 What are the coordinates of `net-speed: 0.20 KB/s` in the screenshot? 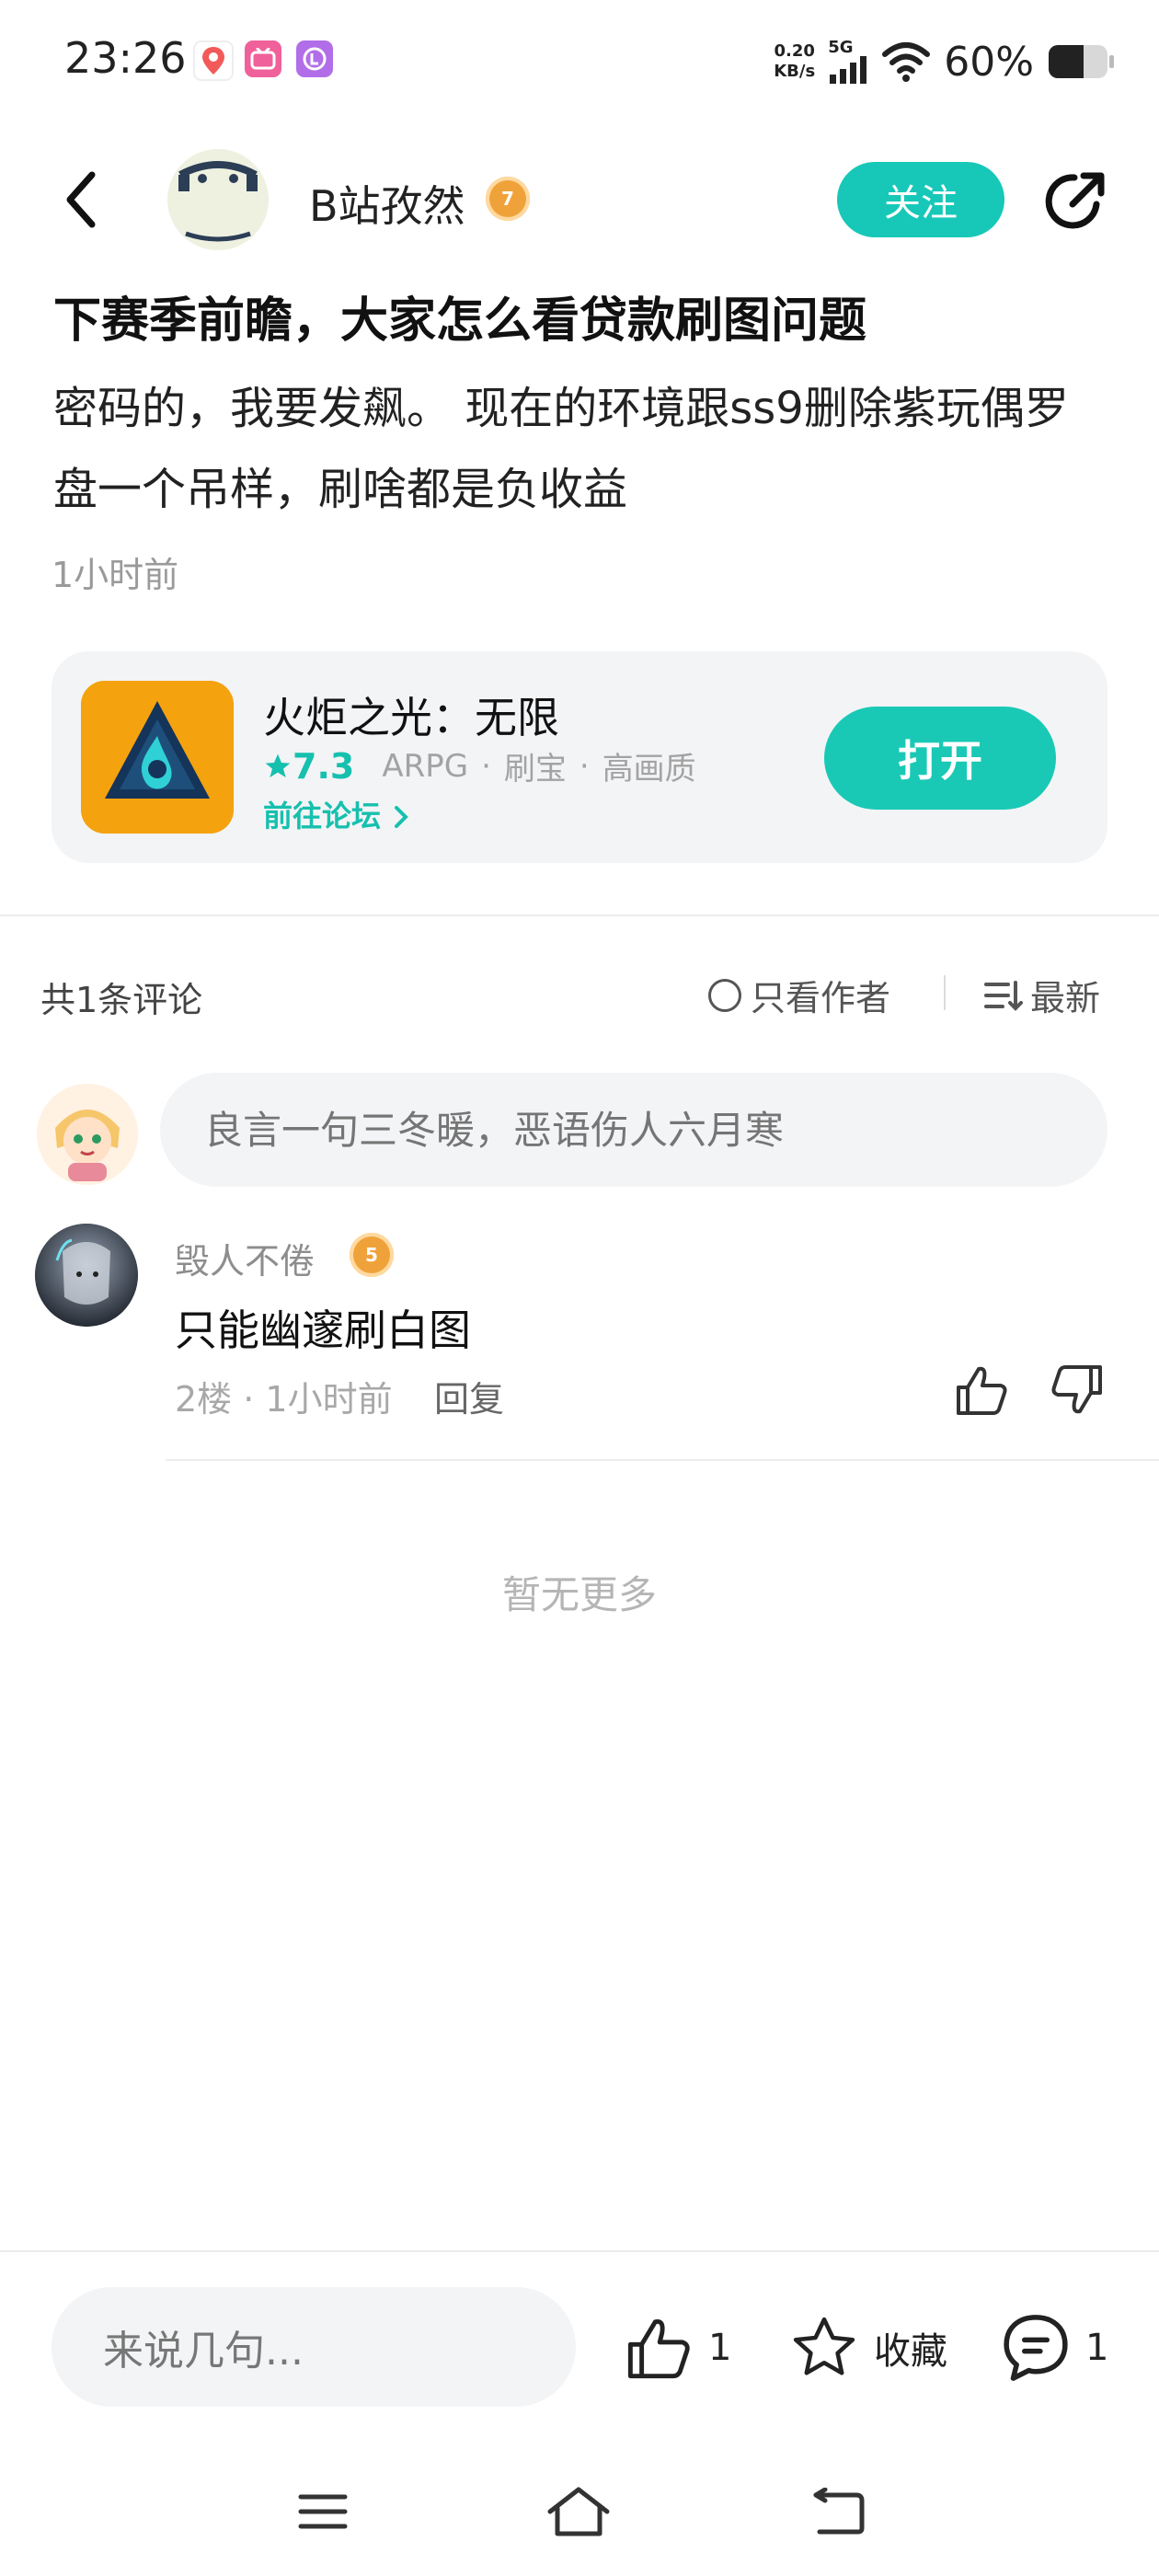 It's located at (795, 61).